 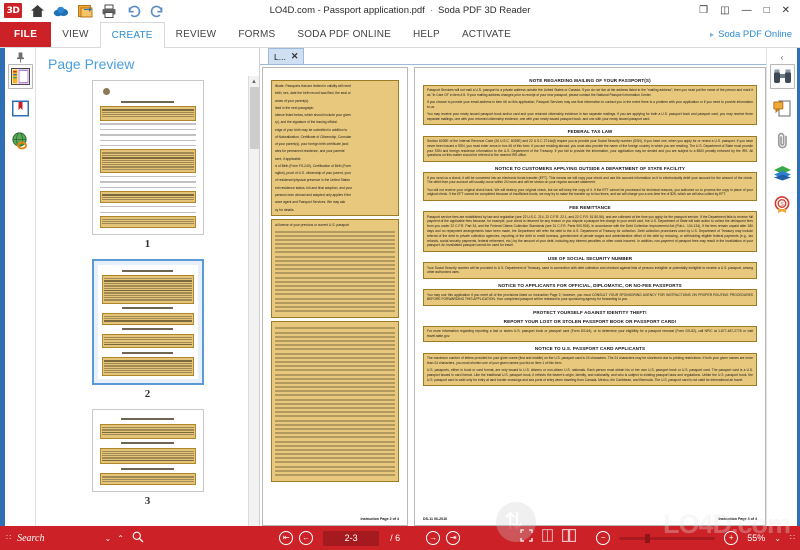 I want to click on fit-screen-icon, so click(x=526, y=538).